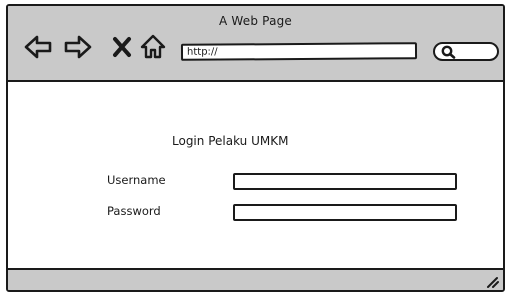 This screenshot has width=510, height=295. Describe the element at coordinates (345, 181) in the screenshot. I see `username-field` at that location.